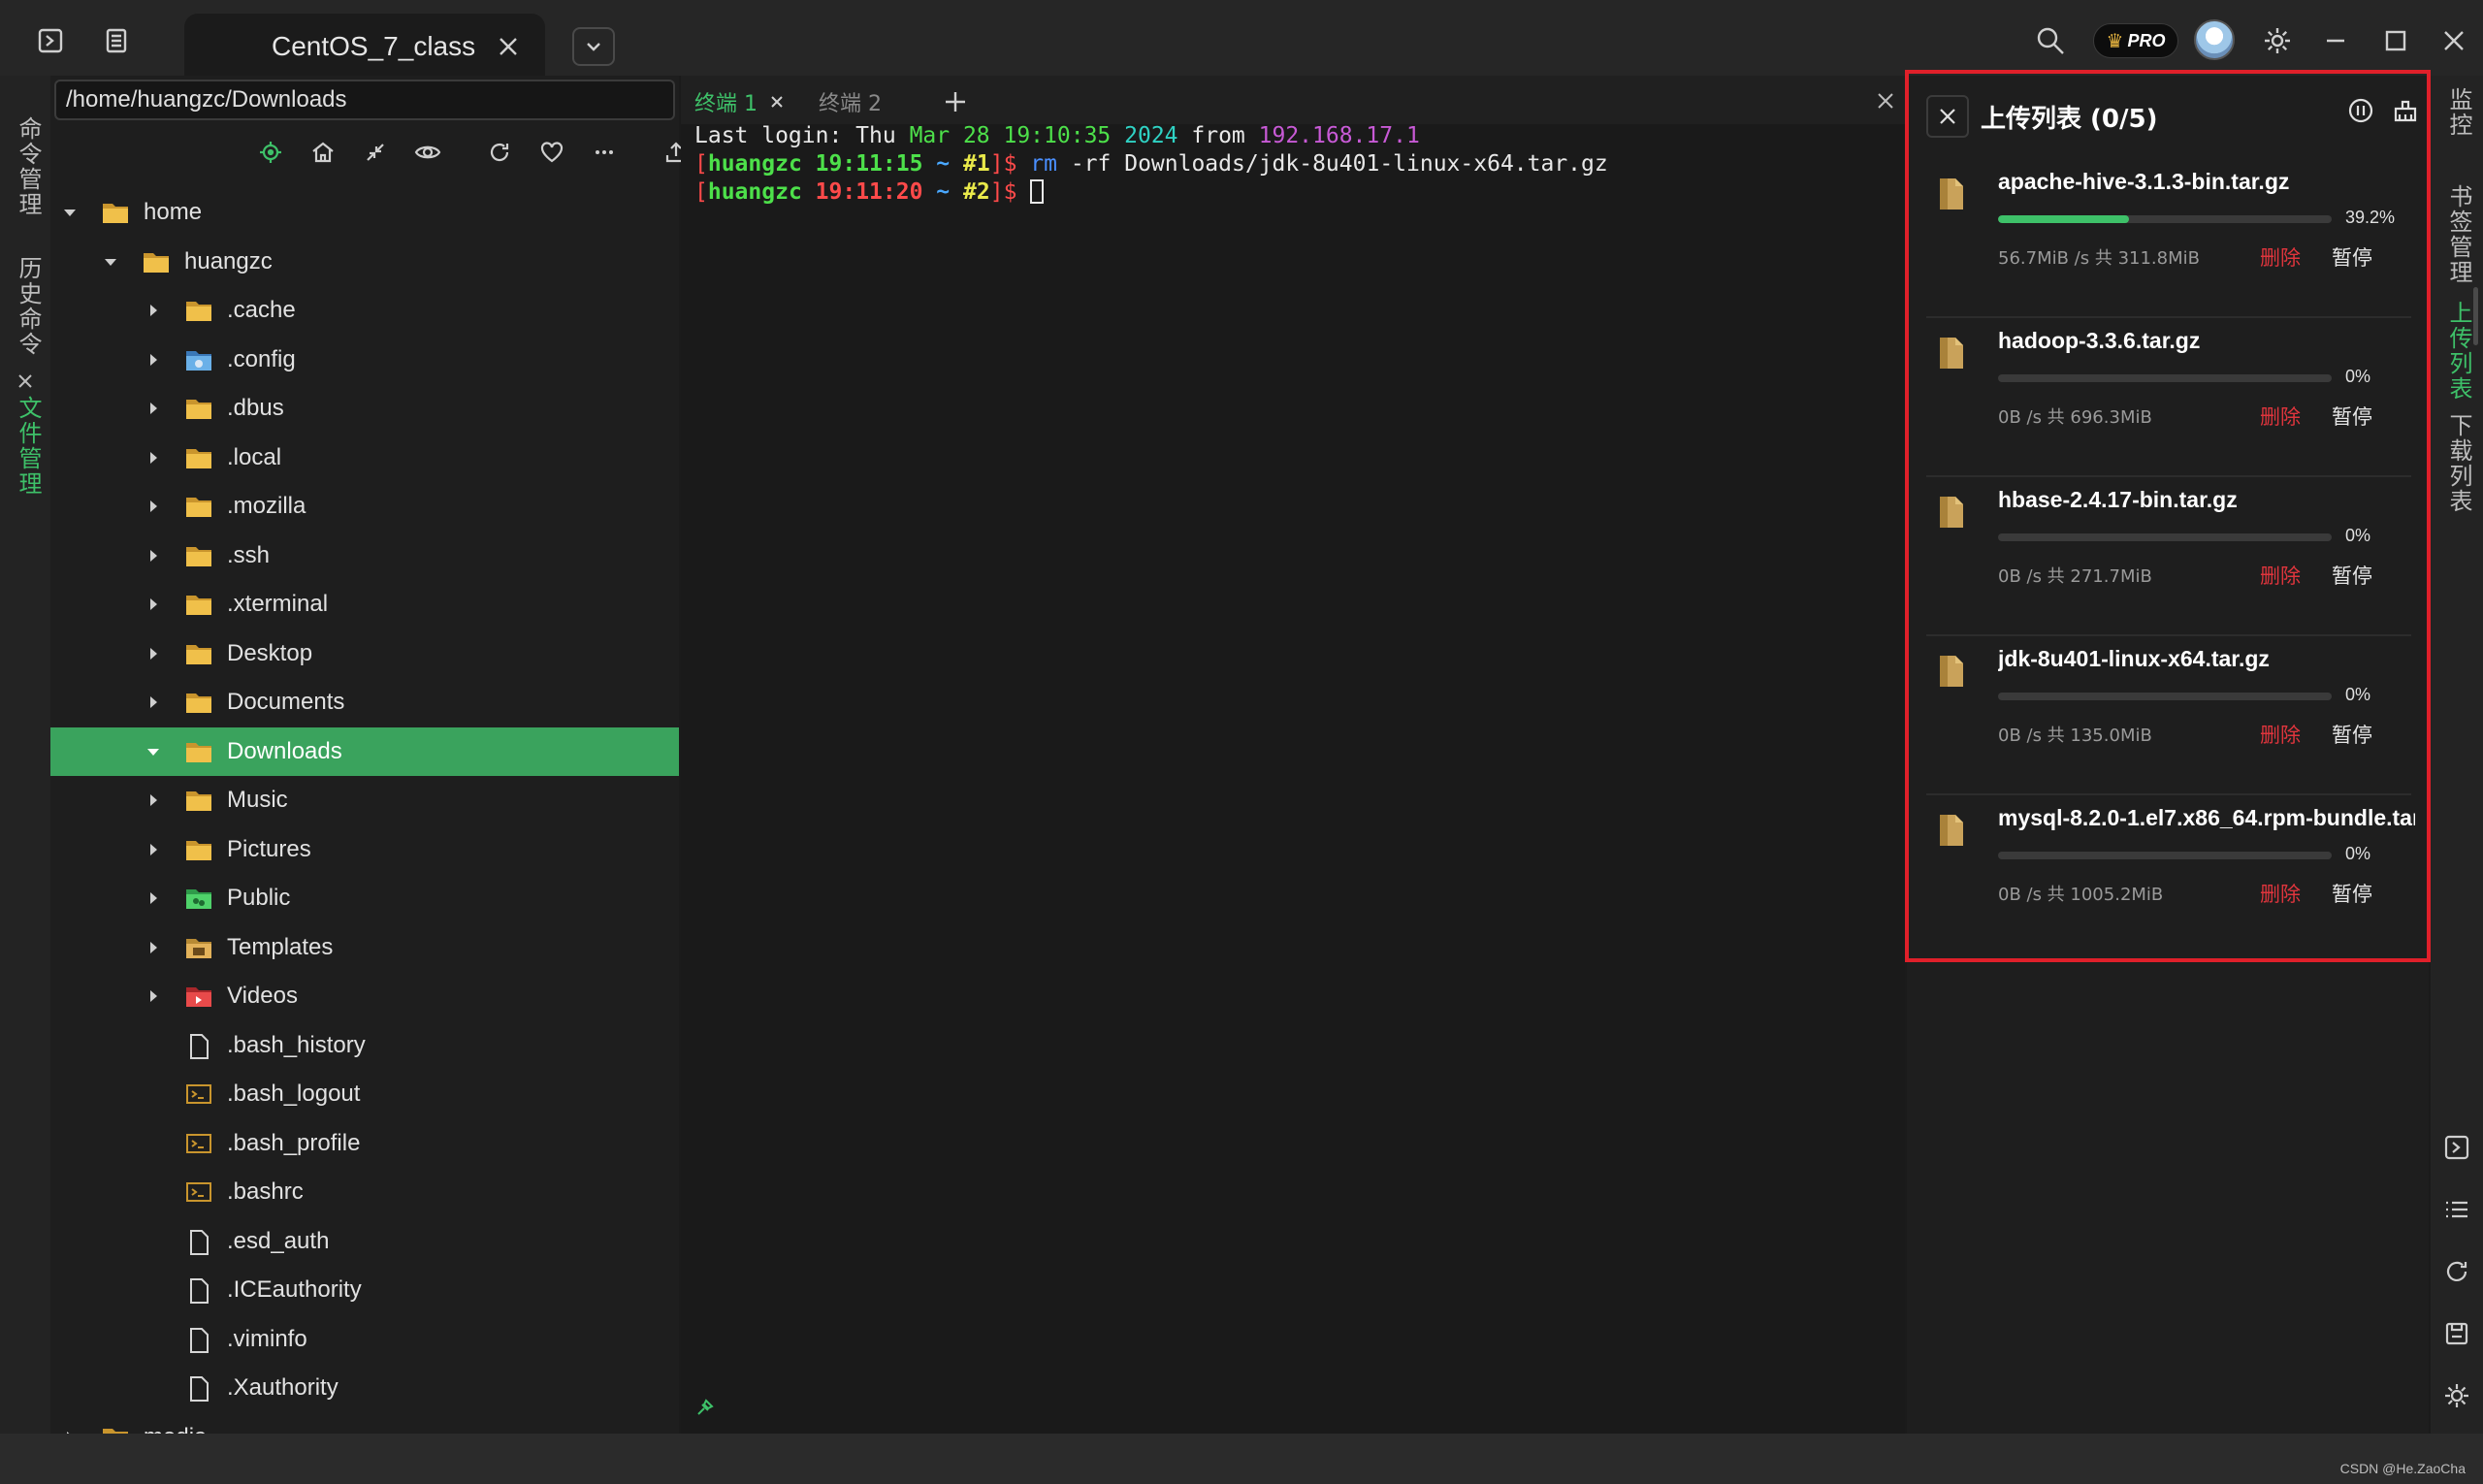  I want to click on vtab-upload-list: 上传列表, so click(2459, 352).